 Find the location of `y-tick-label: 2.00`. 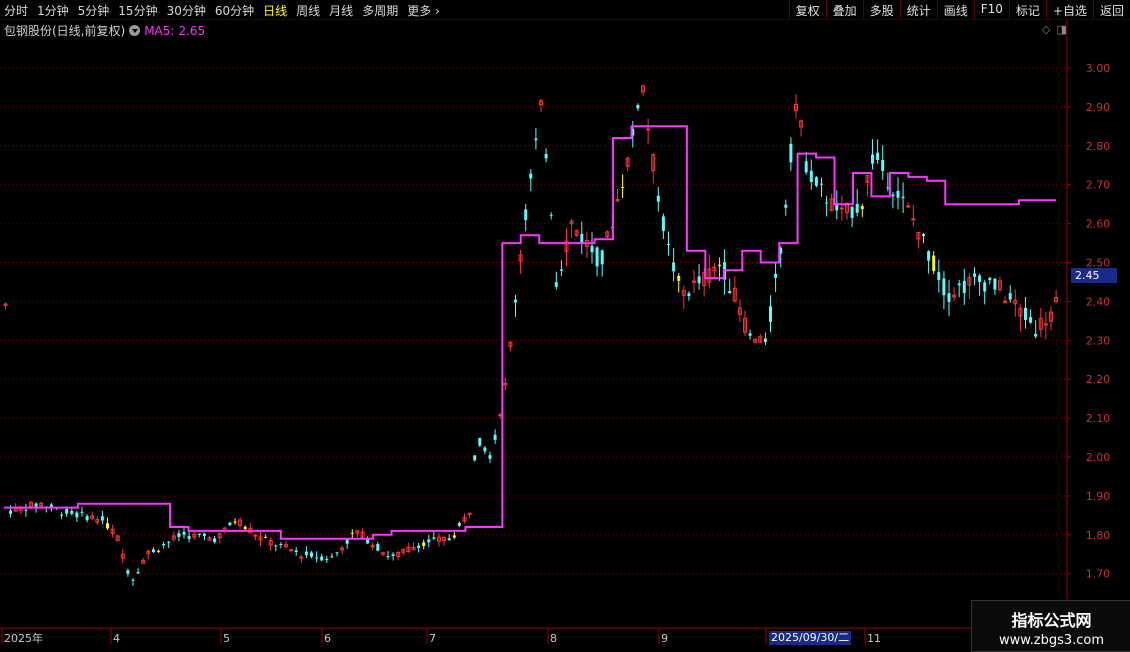

y-tick-label: 2.00 is located at coordinates (1098, 457).